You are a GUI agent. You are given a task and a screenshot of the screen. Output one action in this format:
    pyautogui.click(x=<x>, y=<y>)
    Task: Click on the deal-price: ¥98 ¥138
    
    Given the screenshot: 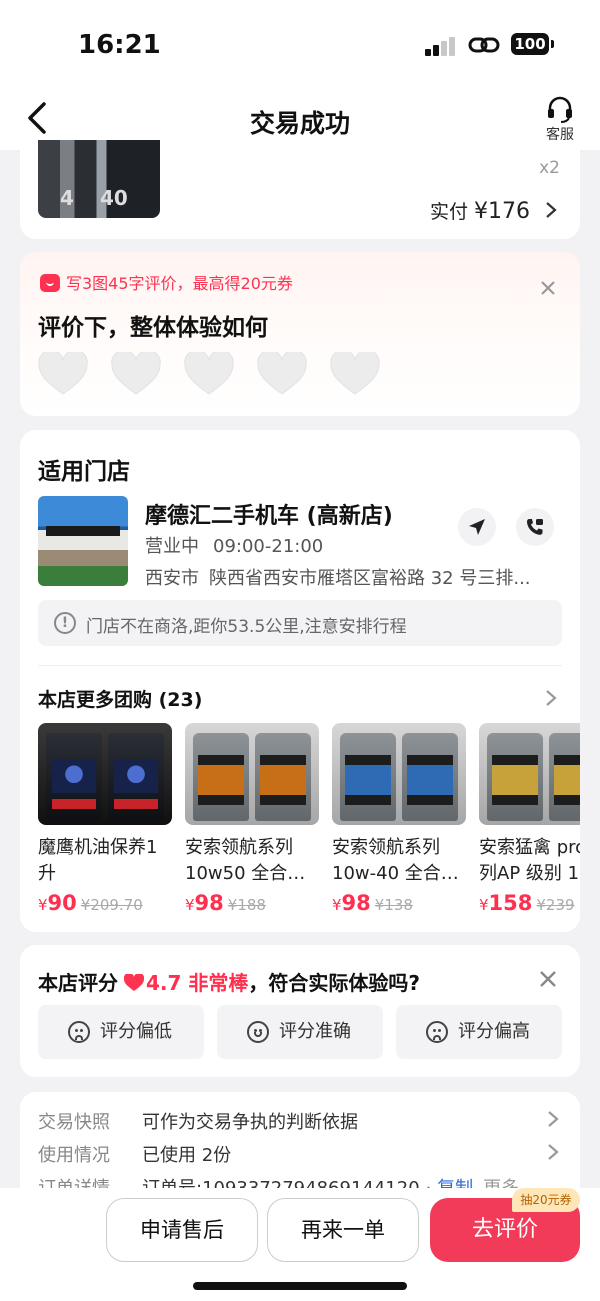 What is the action you would take?
    pyautogui.click(x=372, y=903)
    